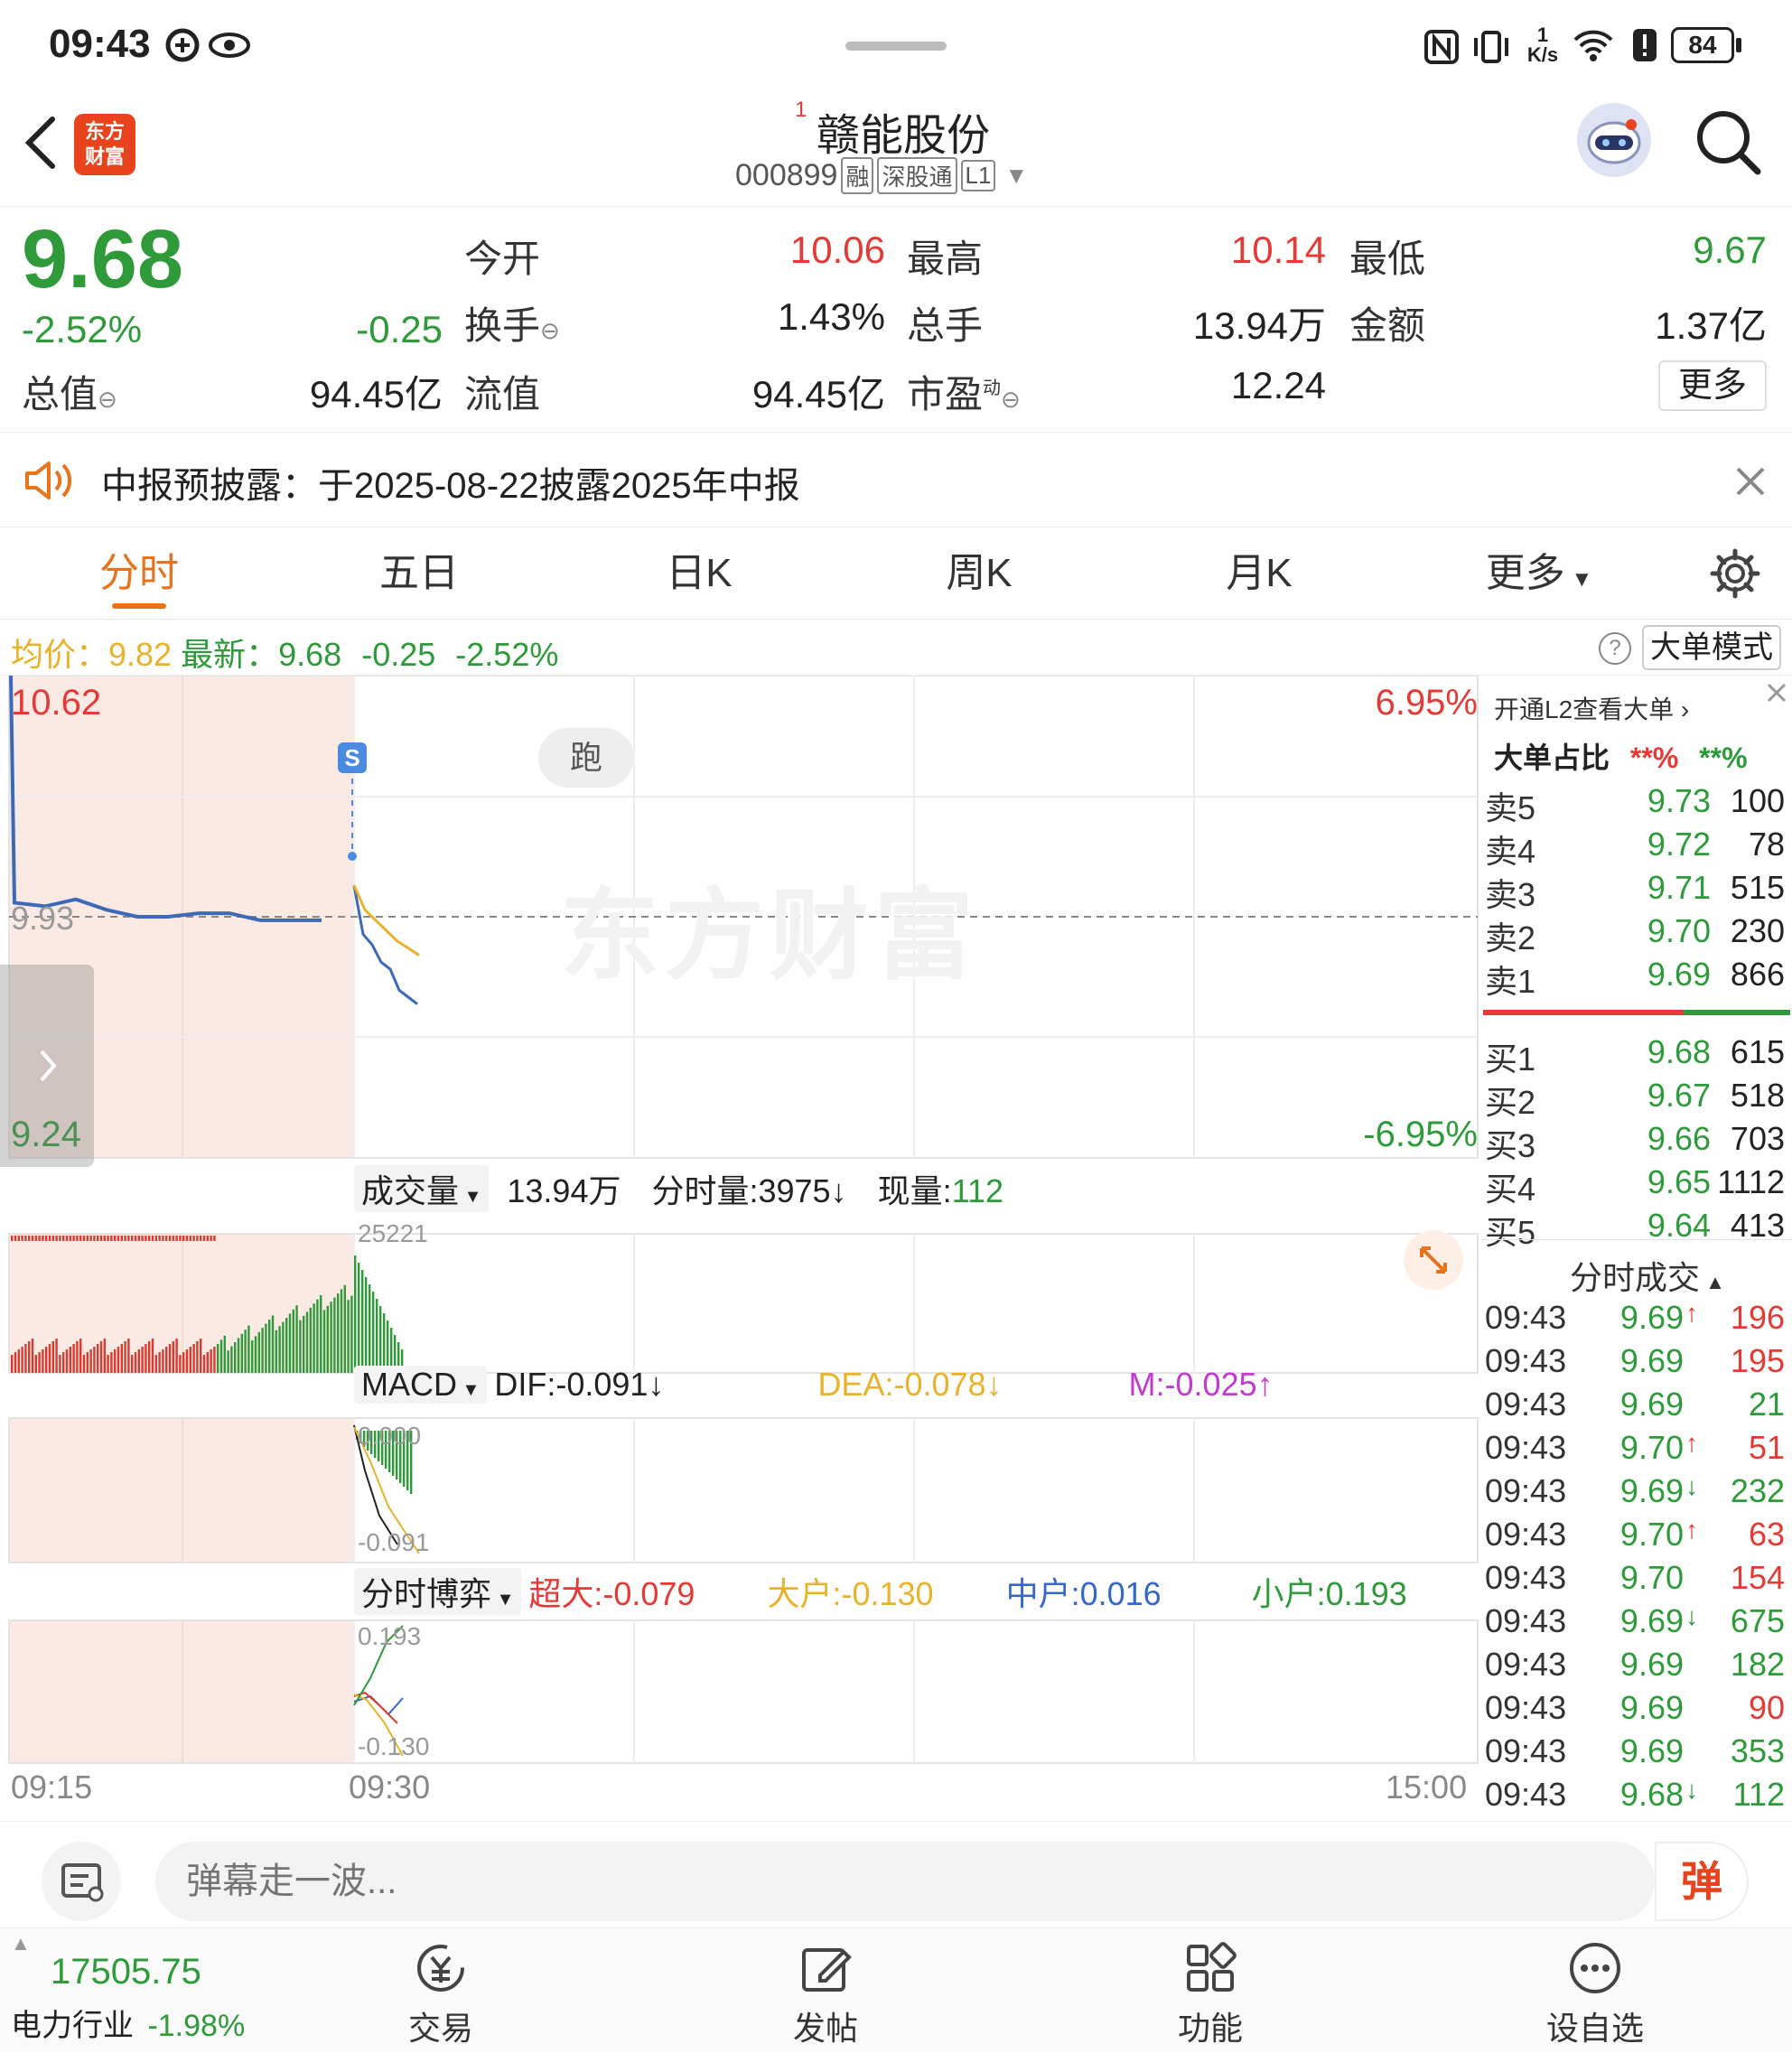 Image resolution: width=1792 pixels, height=2053 pixels. Describe the element at coordinates (103, 259) in the screenshot. I see `last-price: 9.68` at that location.